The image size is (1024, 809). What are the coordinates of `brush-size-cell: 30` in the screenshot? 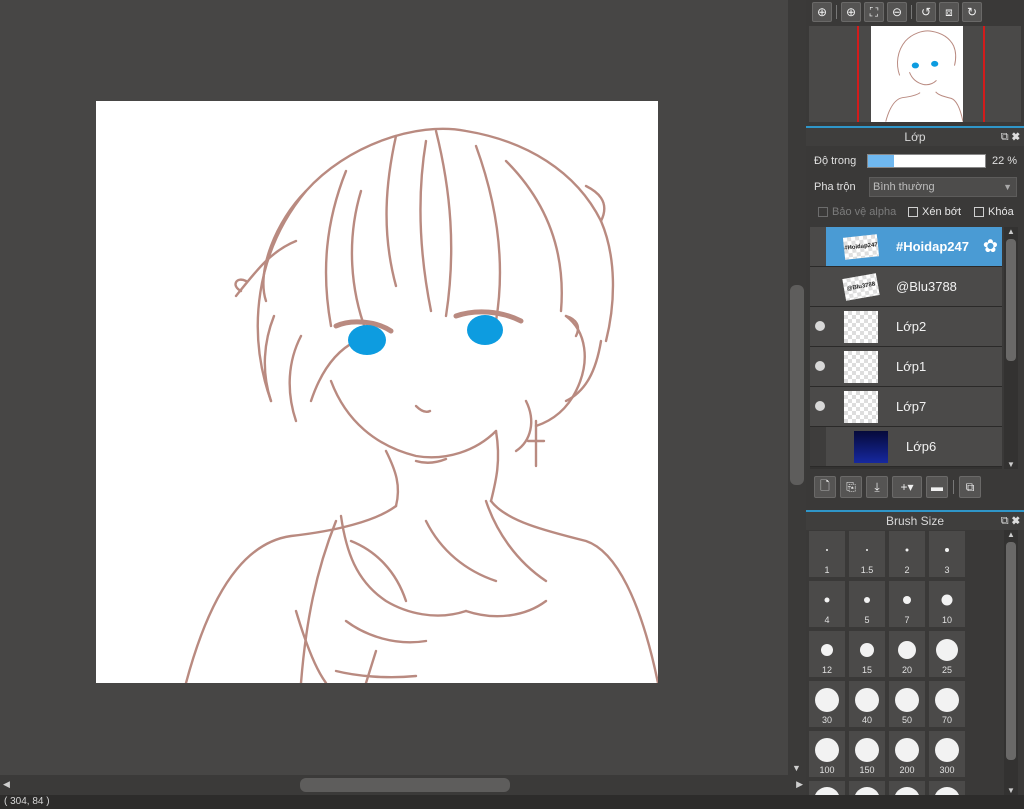 It's located at (827, 704).